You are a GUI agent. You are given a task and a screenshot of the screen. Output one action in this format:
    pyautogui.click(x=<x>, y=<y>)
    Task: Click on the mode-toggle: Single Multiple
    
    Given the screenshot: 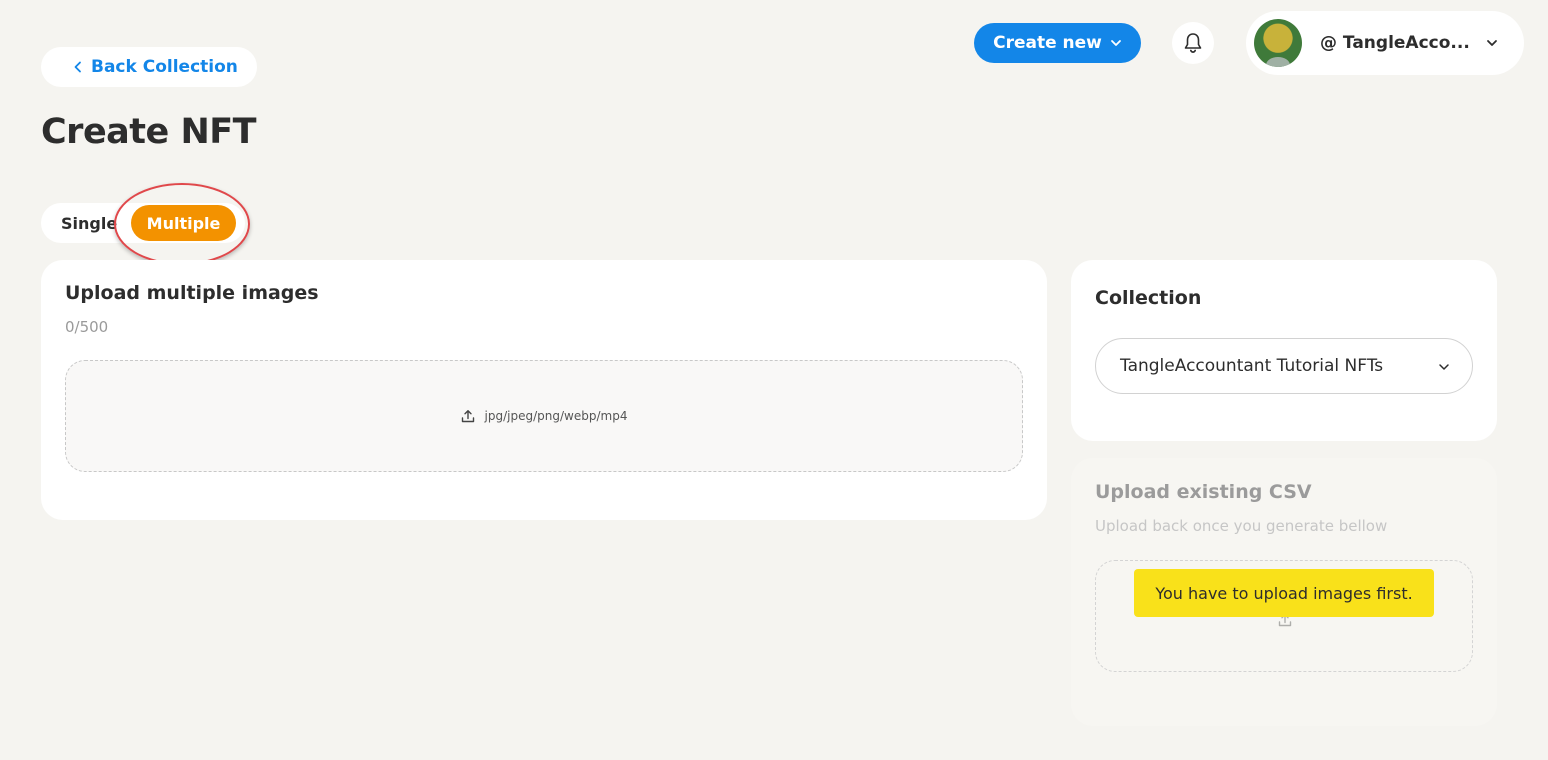 What is the action you would take?
    pyautogui.click(x=143, y=223)
    